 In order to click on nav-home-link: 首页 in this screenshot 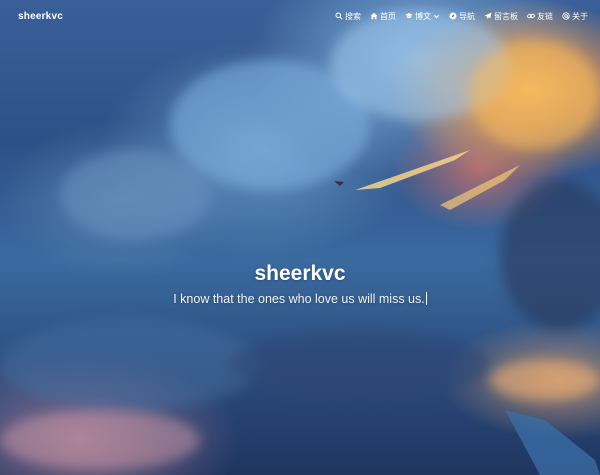, I will do `click(383, 16)`.